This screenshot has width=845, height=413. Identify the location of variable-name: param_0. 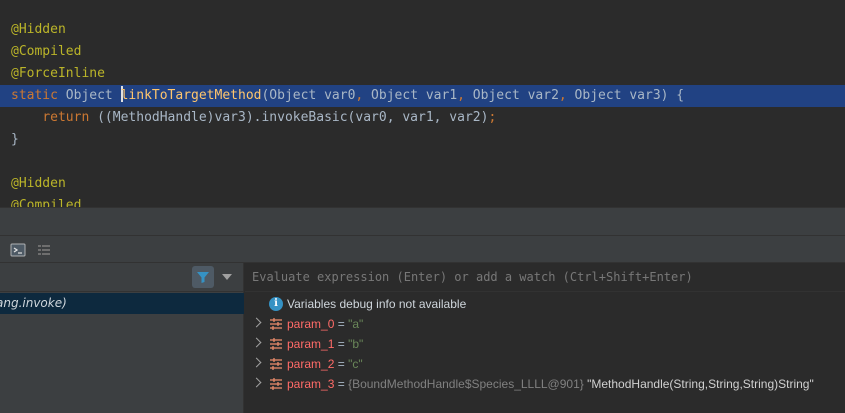
(311, 324).